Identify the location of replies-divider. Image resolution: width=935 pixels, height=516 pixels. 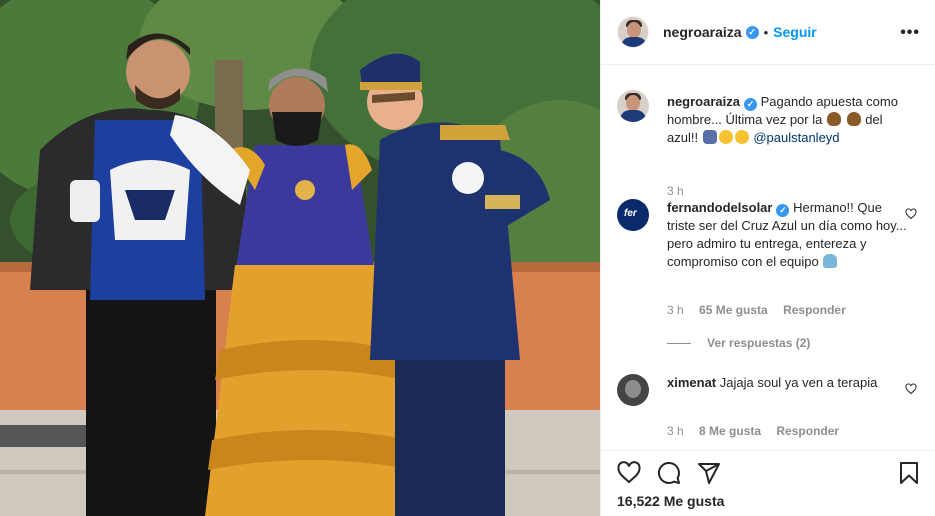
(679, 344).